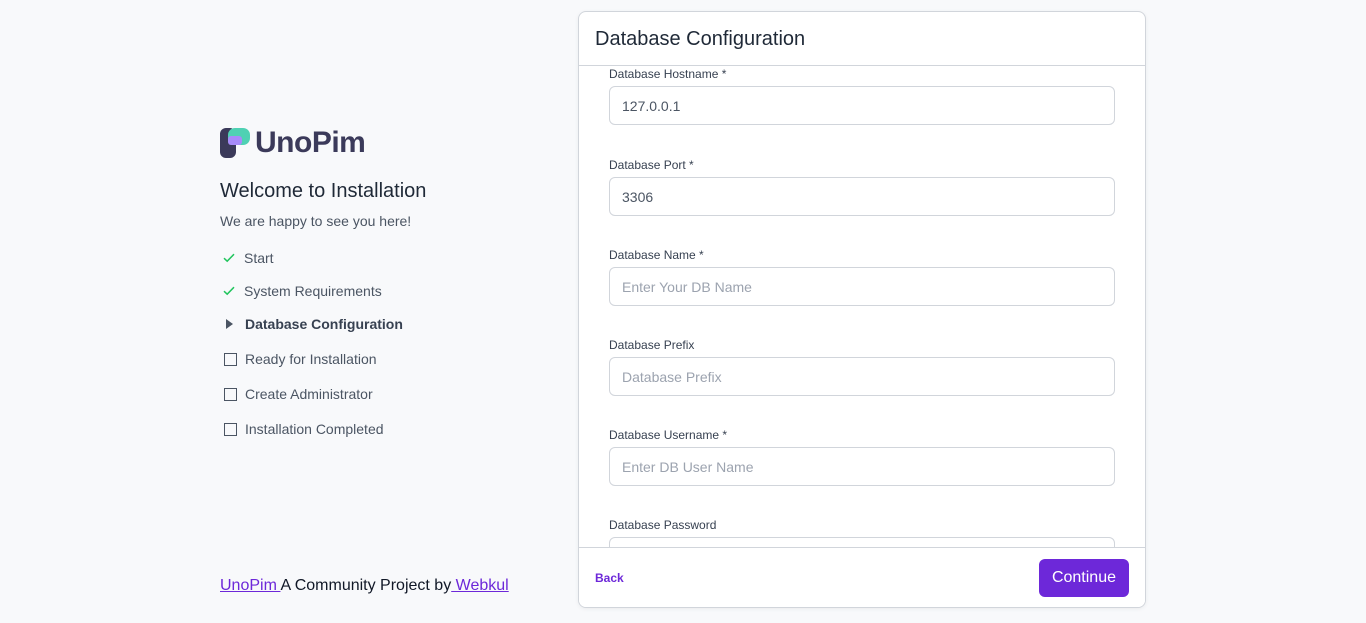 The image size is (1366, 623). I want to click on username-input, so click(862, 466).